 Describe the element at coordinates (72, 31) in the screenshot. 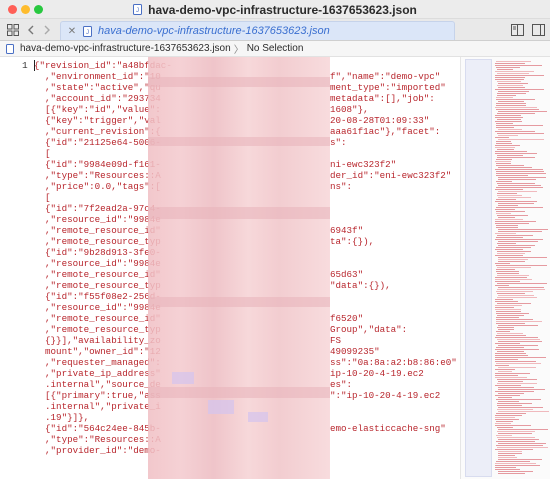

I see `tab-close-button: ✕` at that location.